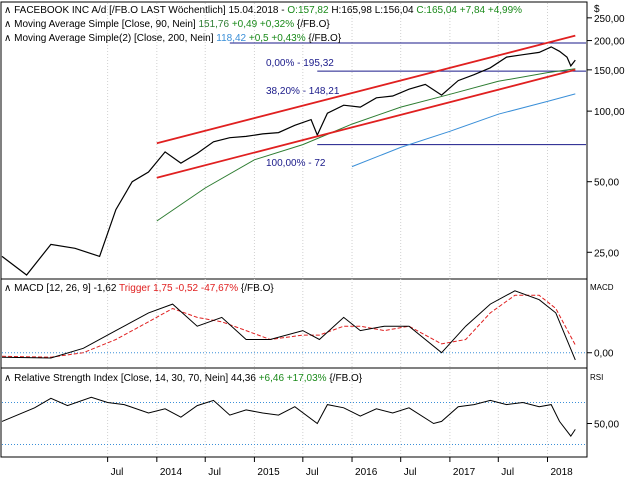 The width and height of the screenshot is (640, 480). Describe the element at coordinates (366, 472) in the screenshot. I see `x-tick-label-5: 2016` at that location.